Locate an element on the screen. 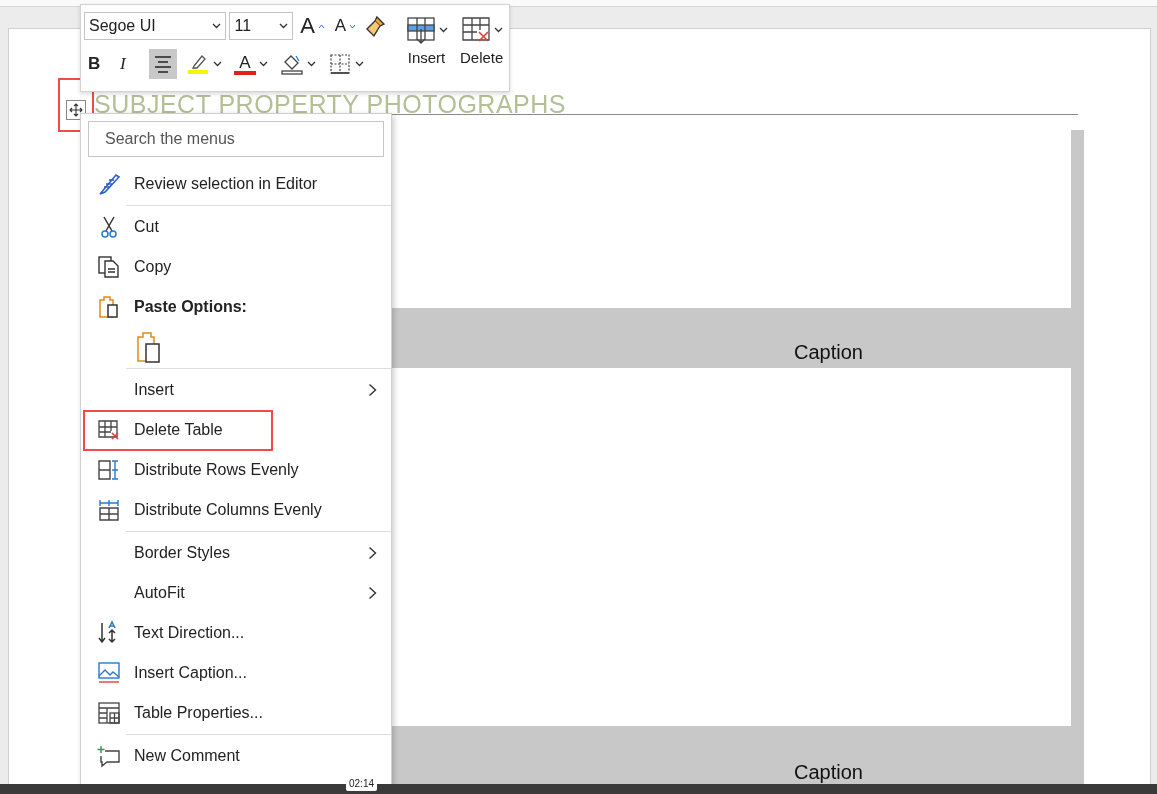  image-caption-icon is located at coordinates (109, 673).